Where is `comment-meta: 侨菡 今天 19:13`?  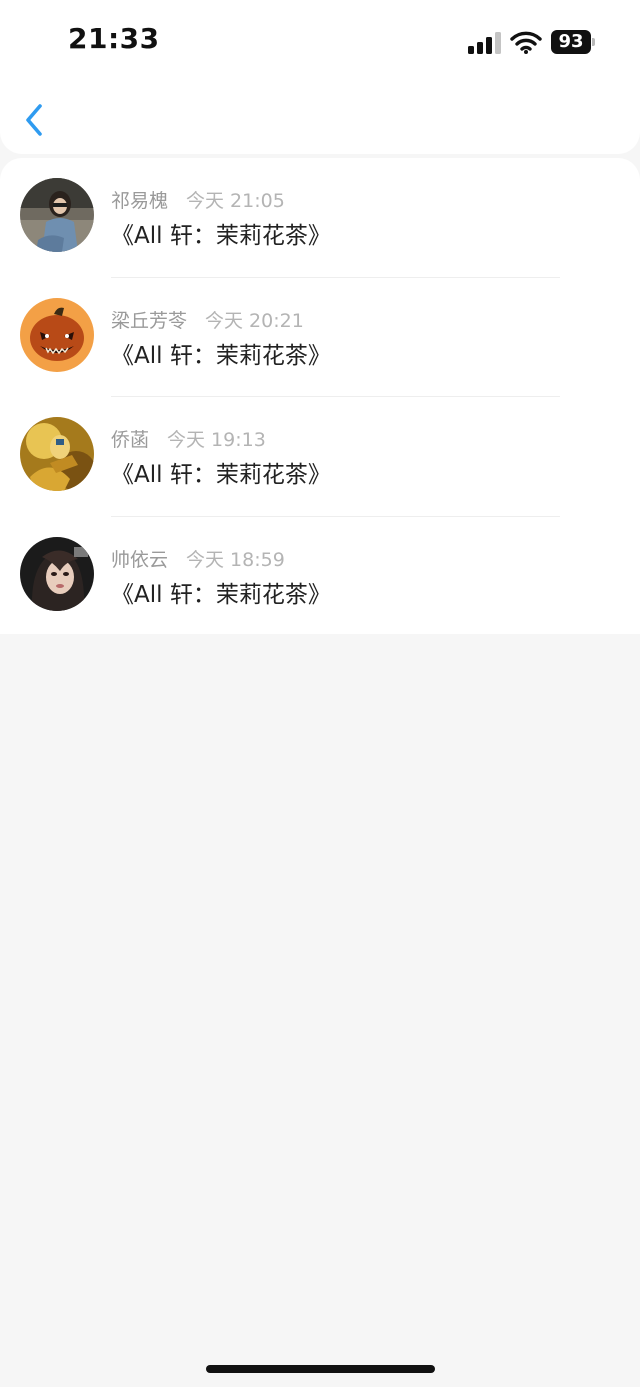 comment-meta: 侨菡 今天 19:13 is located at coordinates (188, 438).